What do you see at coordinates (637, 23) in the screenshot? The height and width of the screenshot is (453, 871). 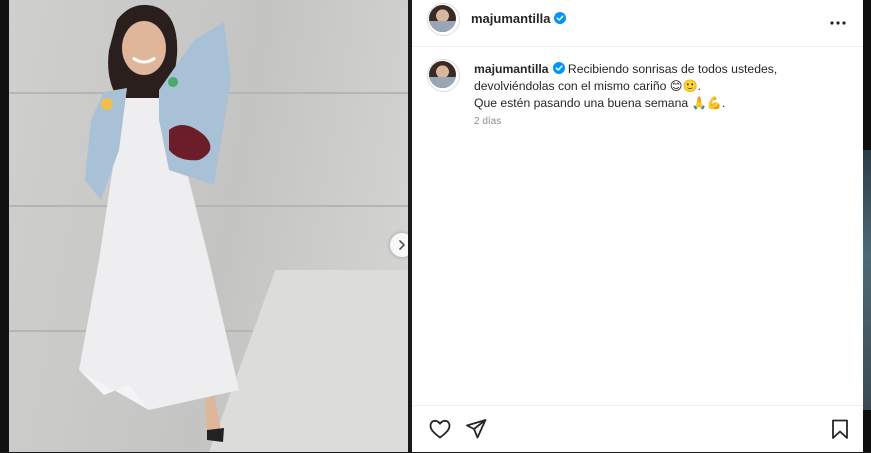 I see `post-header: majumantilla` at bounding box center [637, 23].